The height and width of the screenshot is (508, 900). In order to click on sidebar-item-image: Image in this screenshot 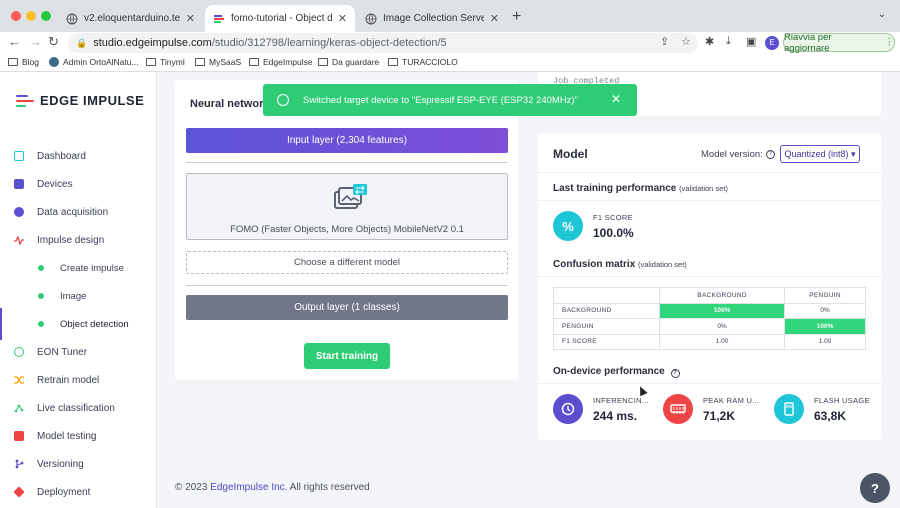, I will do `click(78, 296)`.